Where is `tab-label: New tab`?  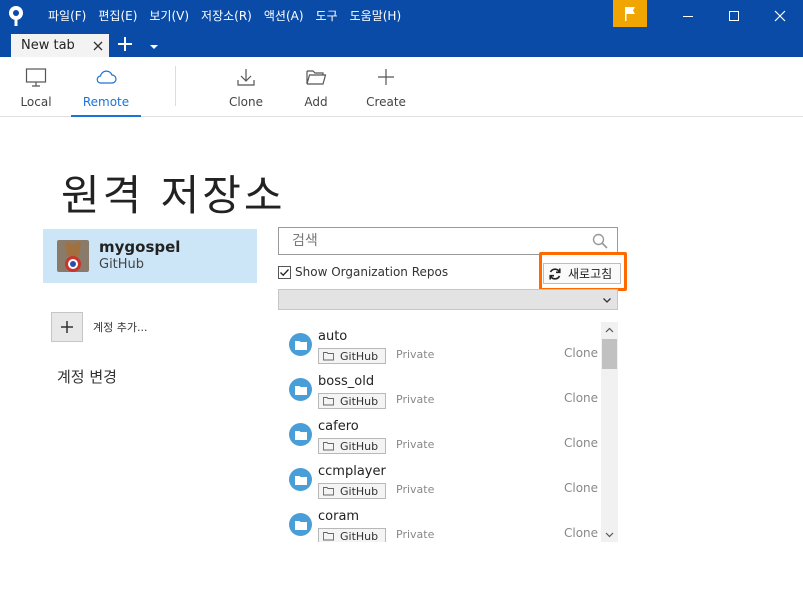
tab-label: New tab is located at coordinates (48, 45).